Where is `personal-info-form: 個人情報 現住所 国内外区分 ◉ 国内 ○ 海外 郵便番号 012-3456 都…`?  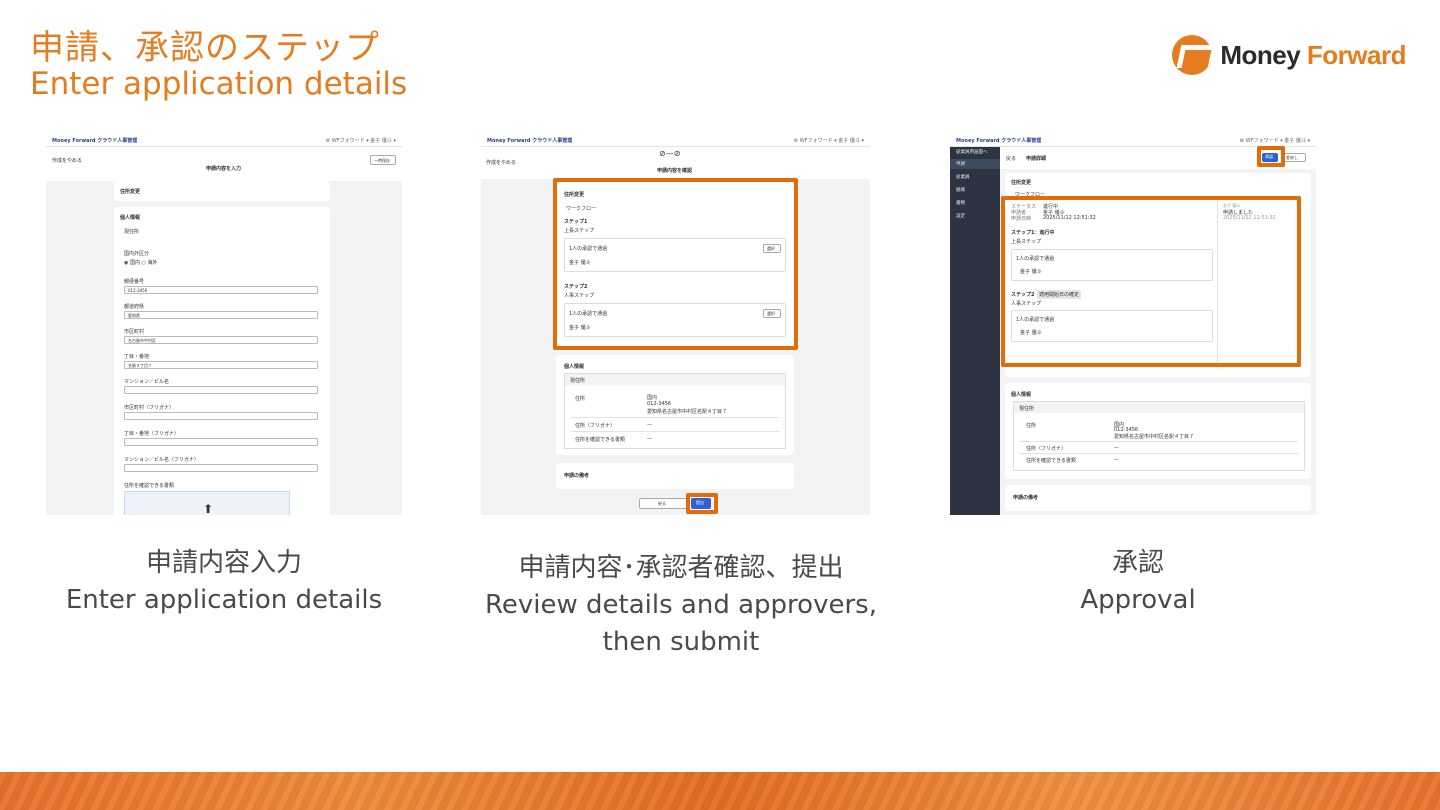
personal-info-form: 個人情報 現住所 国内外区分 ◉ 国内 ○ 海外 郵便番号 012-3456 都… is located at coordinates (222, 361).